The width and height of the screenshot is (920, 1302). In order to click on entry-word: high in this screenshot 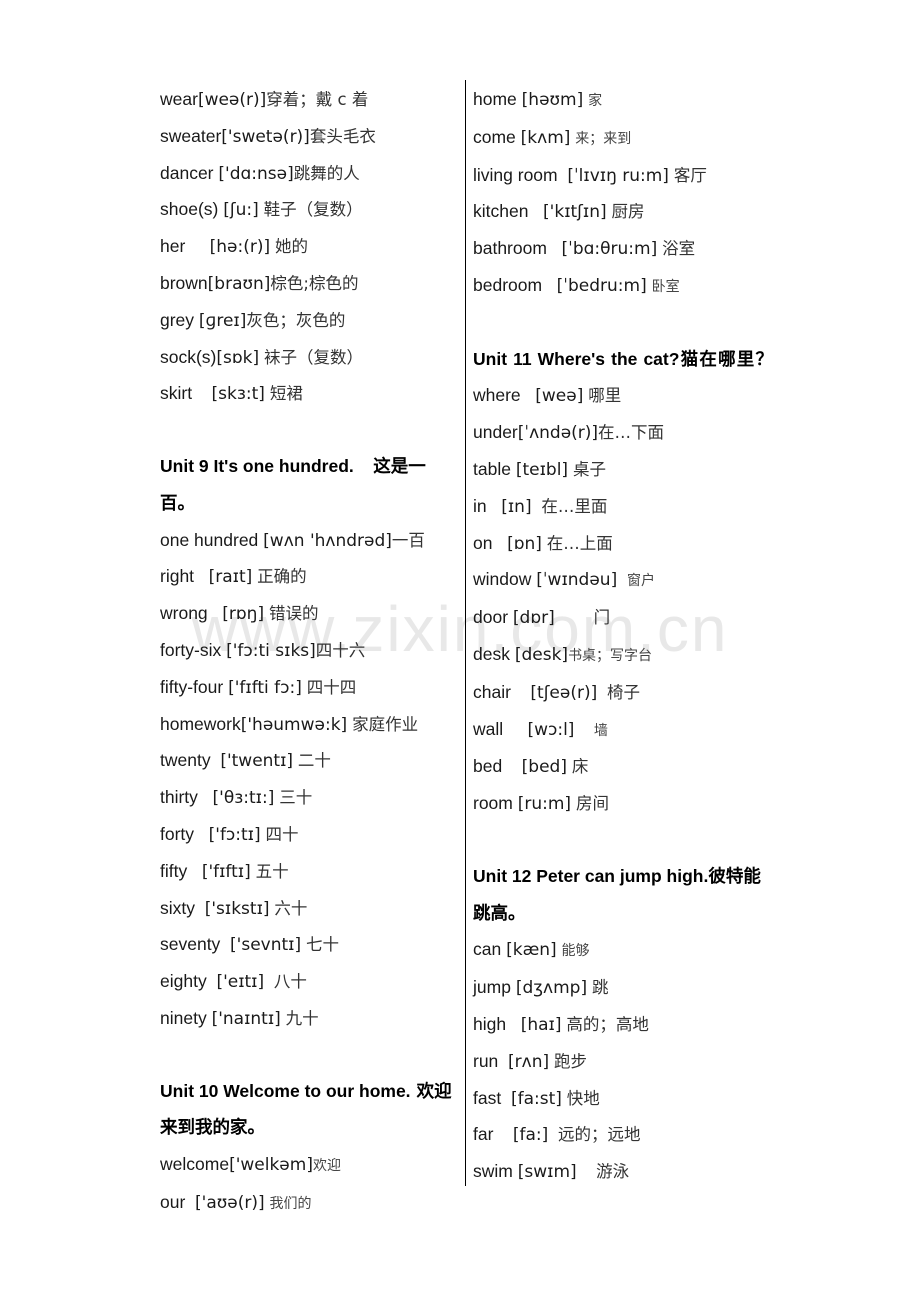, I will do `click(490, 1023)`.